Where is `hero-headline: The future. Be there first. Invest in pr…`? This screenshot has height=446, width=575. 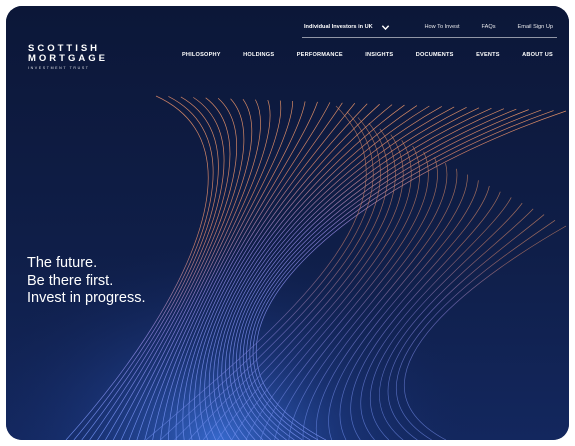 hero-headline: The future. Be there first. Invest in pr… is located at coordinates (86, 281).